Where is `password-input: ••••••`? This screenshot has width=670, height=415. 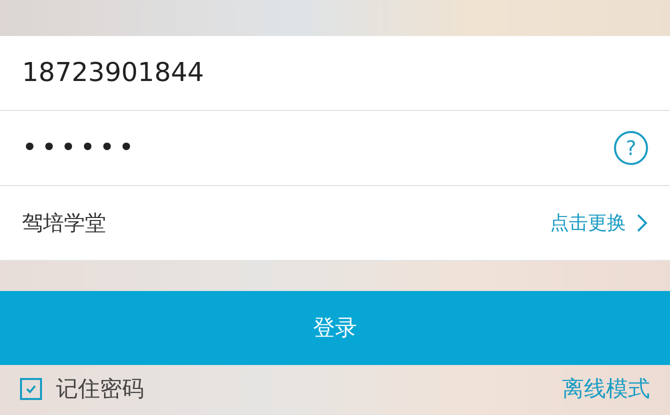
password-input: •••••• is located at coordinates (318, 148).